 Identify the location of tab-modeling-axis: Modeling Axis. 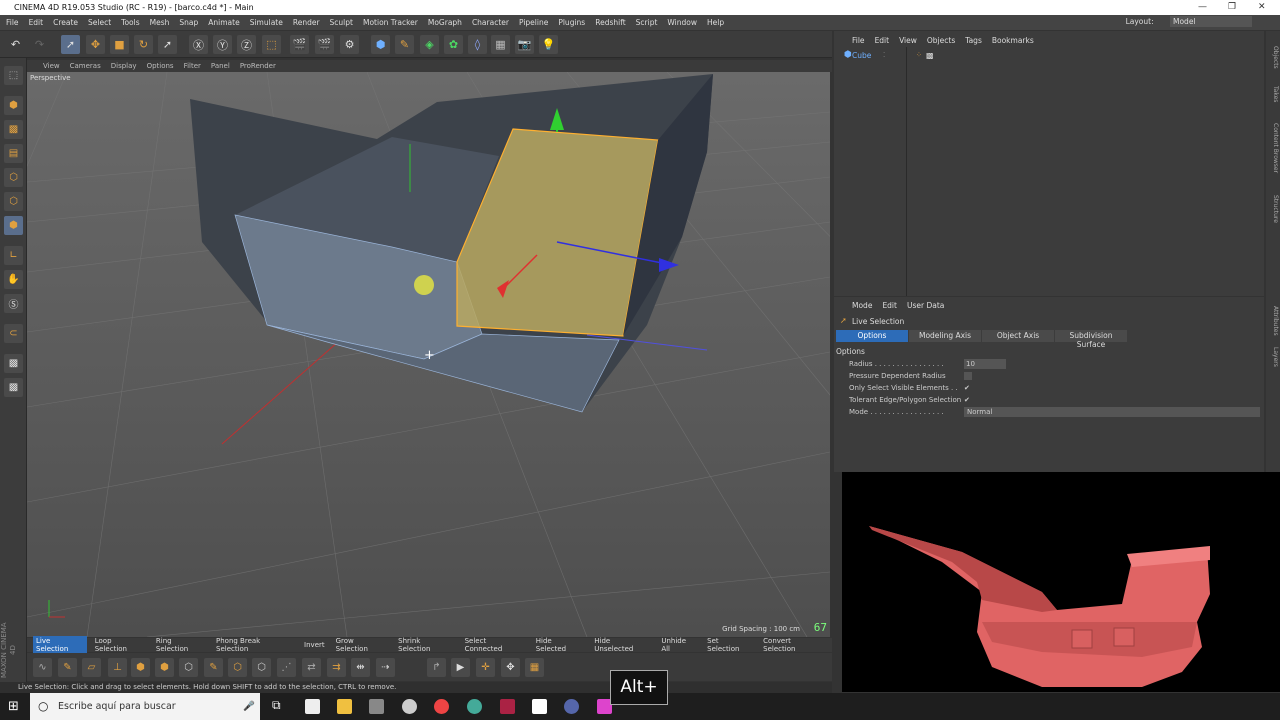
(945, 336).